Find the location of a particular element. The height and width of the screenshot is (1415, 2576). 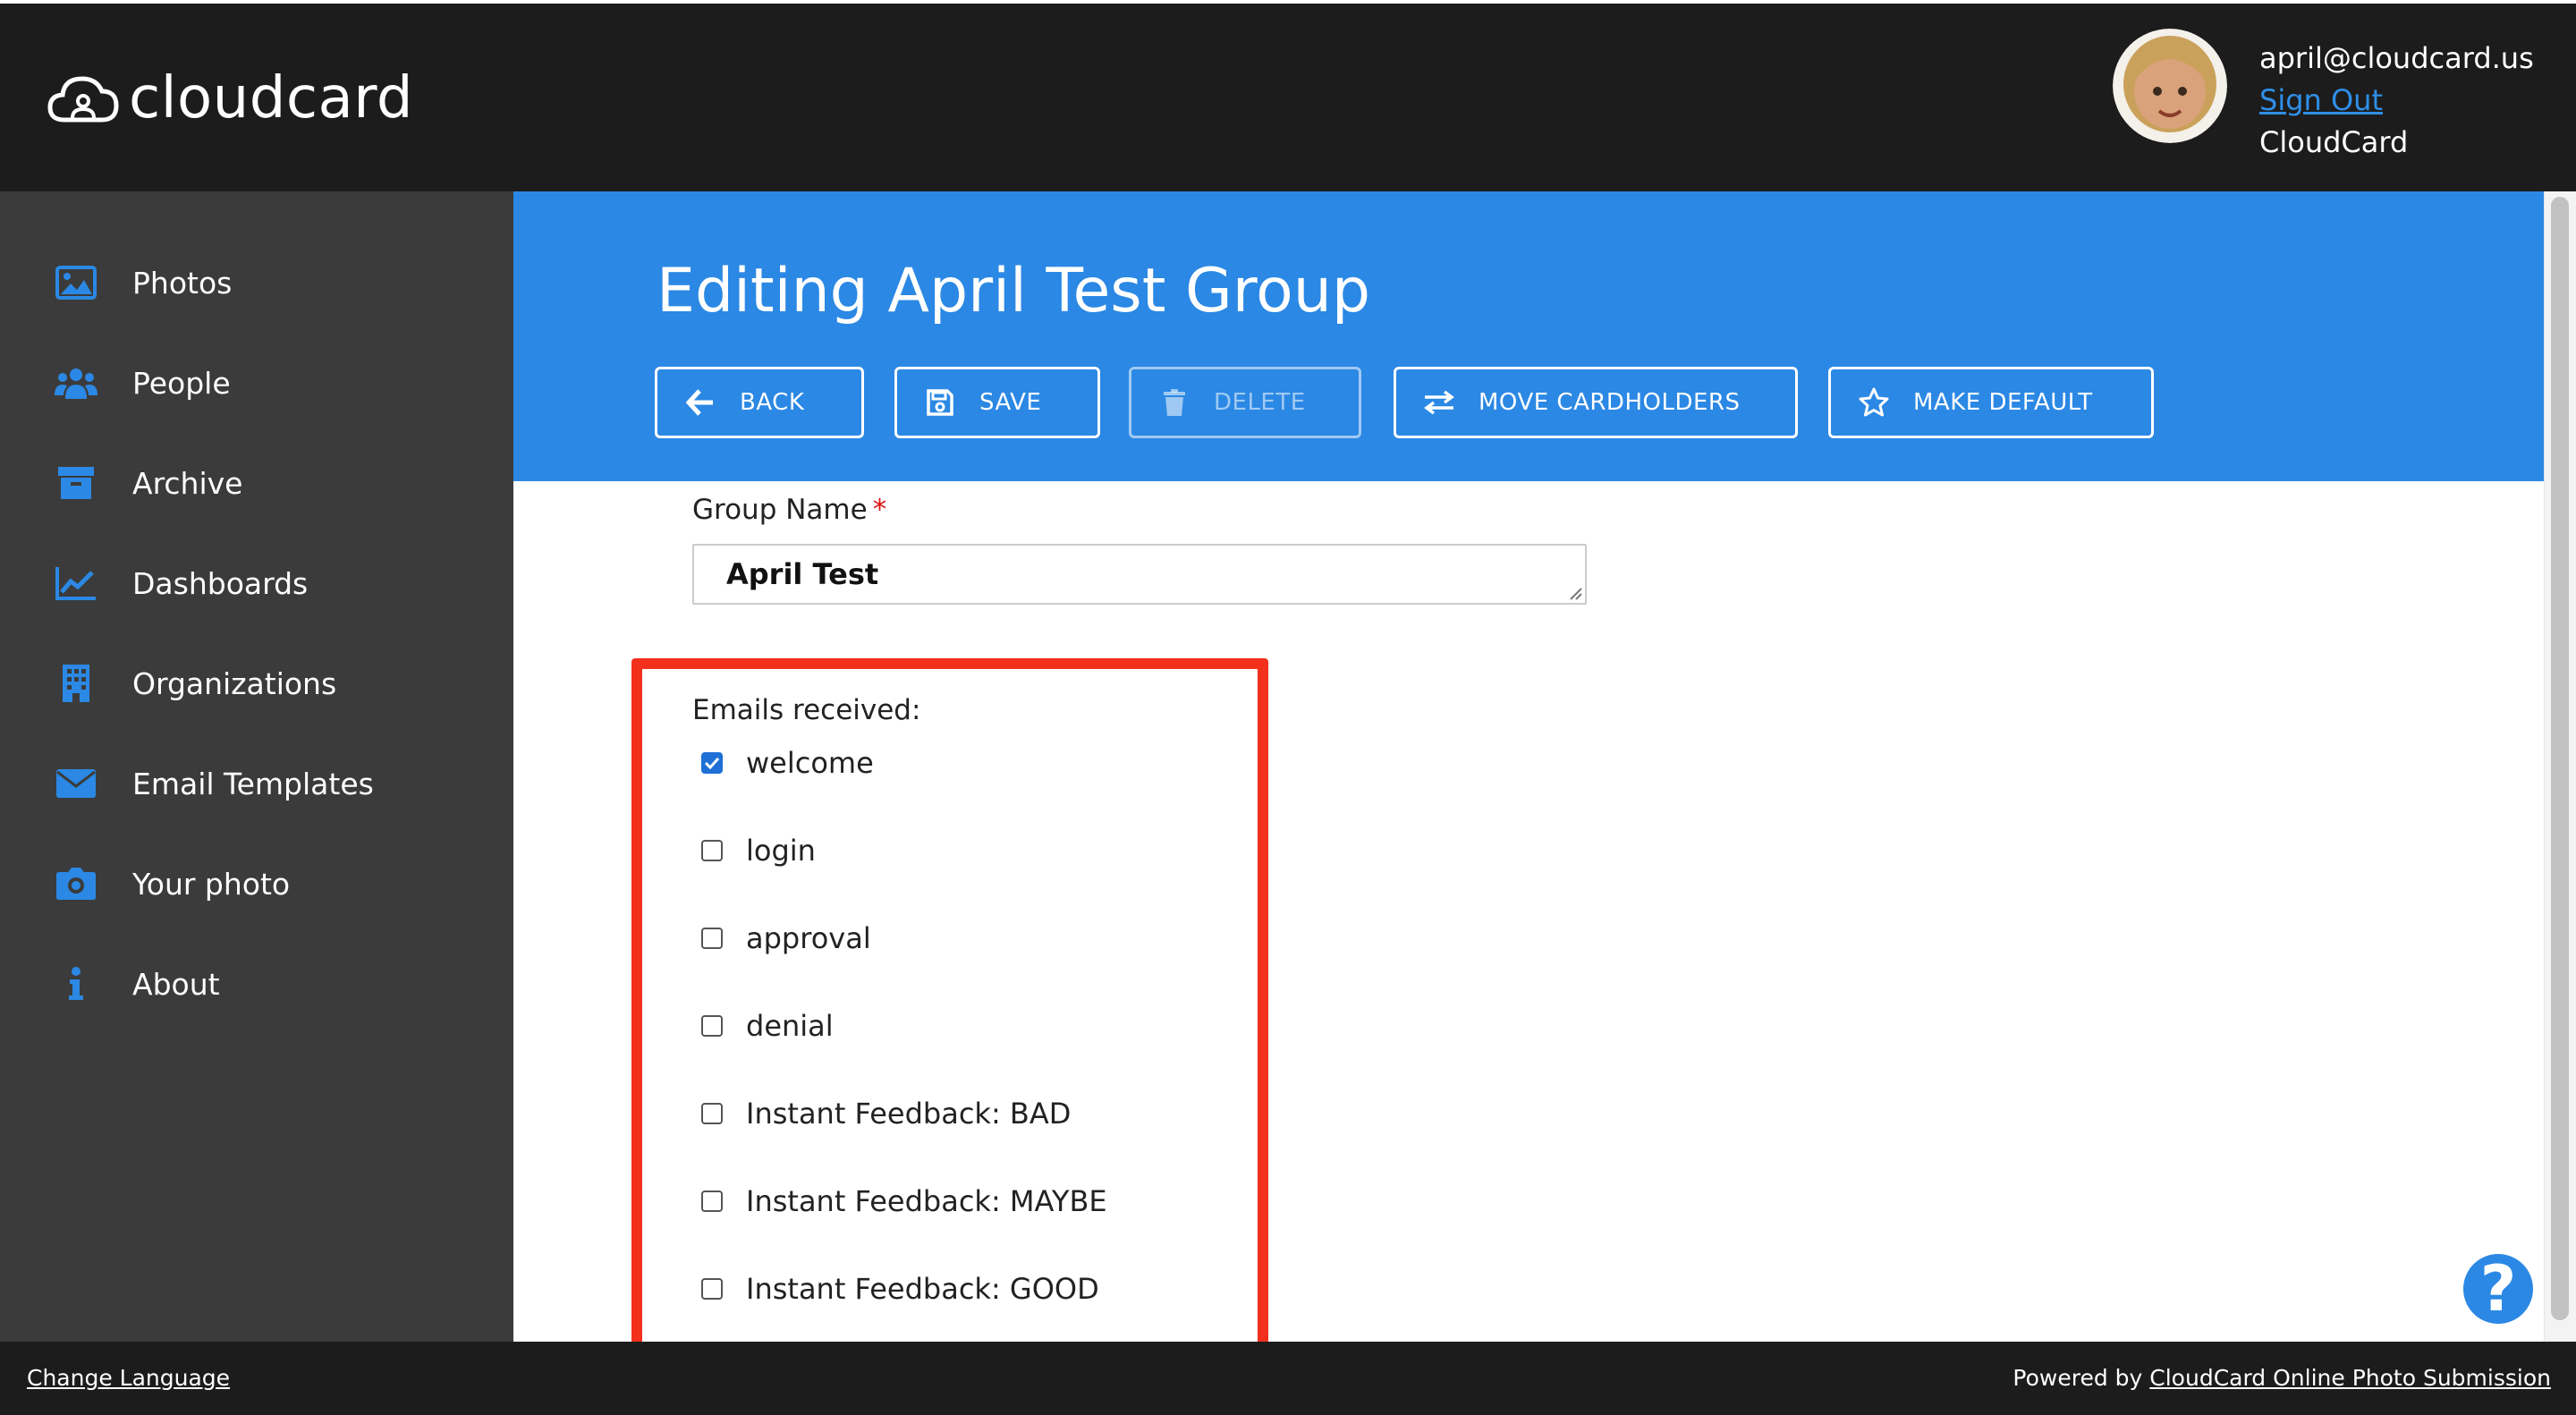

email-option-login: login is located at coordinates (758, 851).